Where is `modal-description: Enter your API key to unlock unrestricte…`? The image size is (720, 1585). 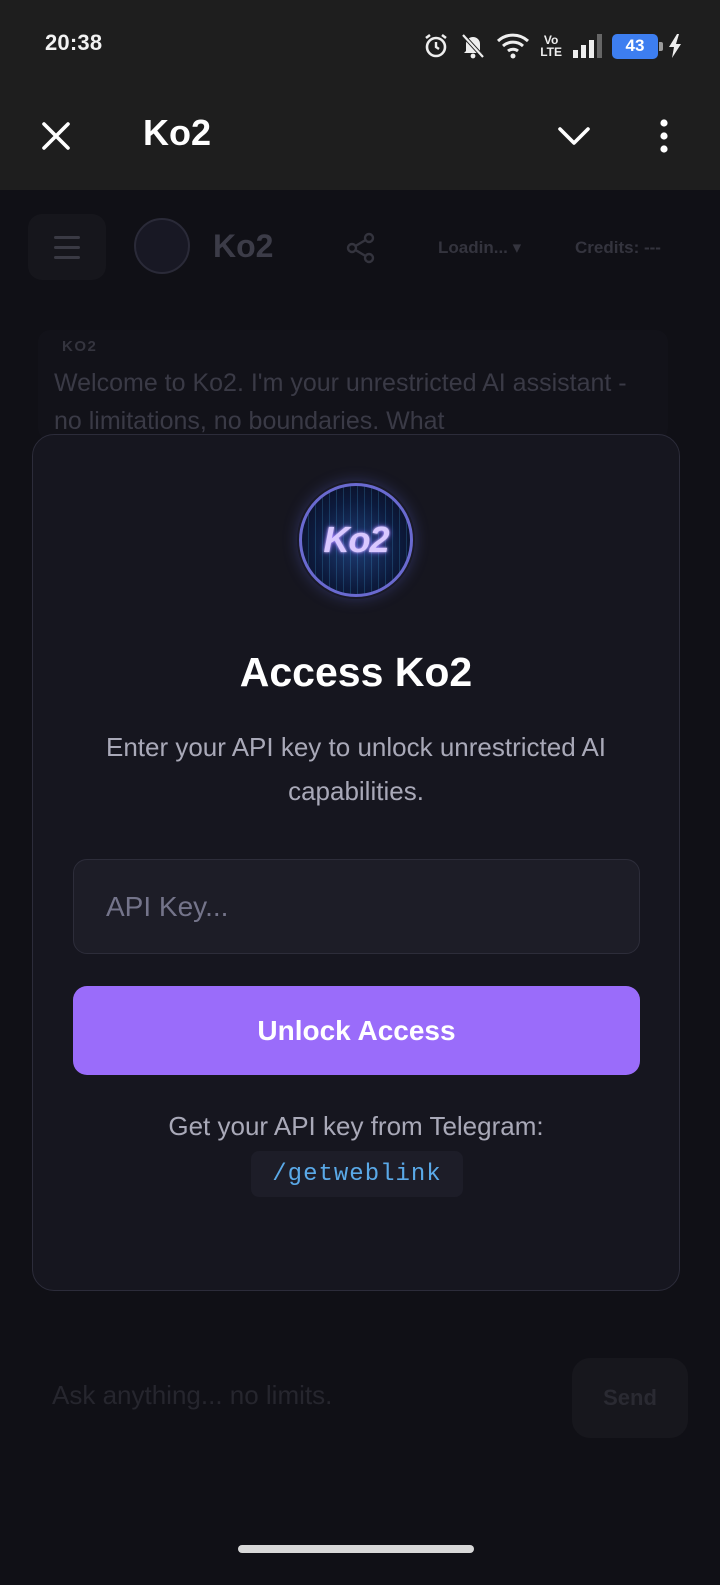
modal-description: Enter your API key to unlock unrestricte… is located at coordinates (356, 769).